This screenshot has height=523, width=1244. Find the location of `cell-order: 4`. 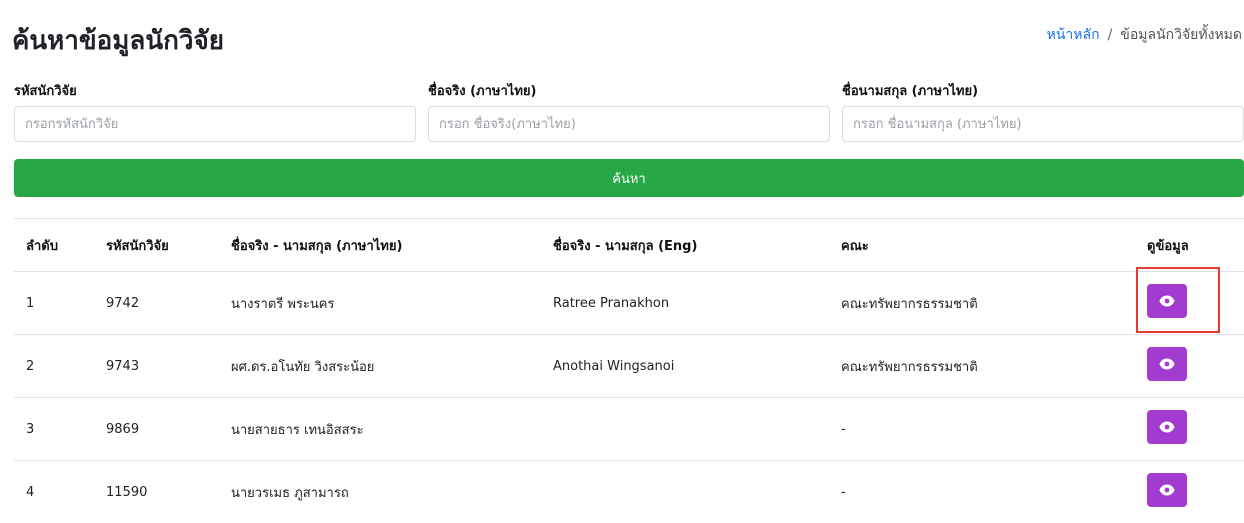

cell-order: 4 is located at coordinates (54, 492).